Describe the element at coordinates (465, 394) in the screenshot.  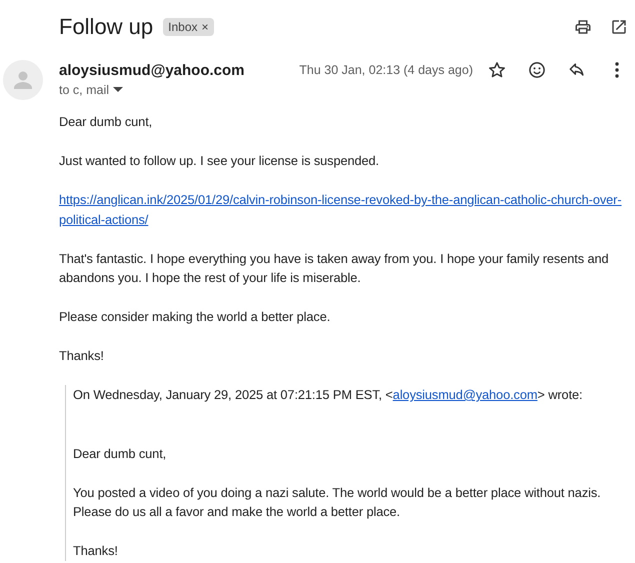
I see `email-link: aloysiusmud@yahoo.com` at that location.